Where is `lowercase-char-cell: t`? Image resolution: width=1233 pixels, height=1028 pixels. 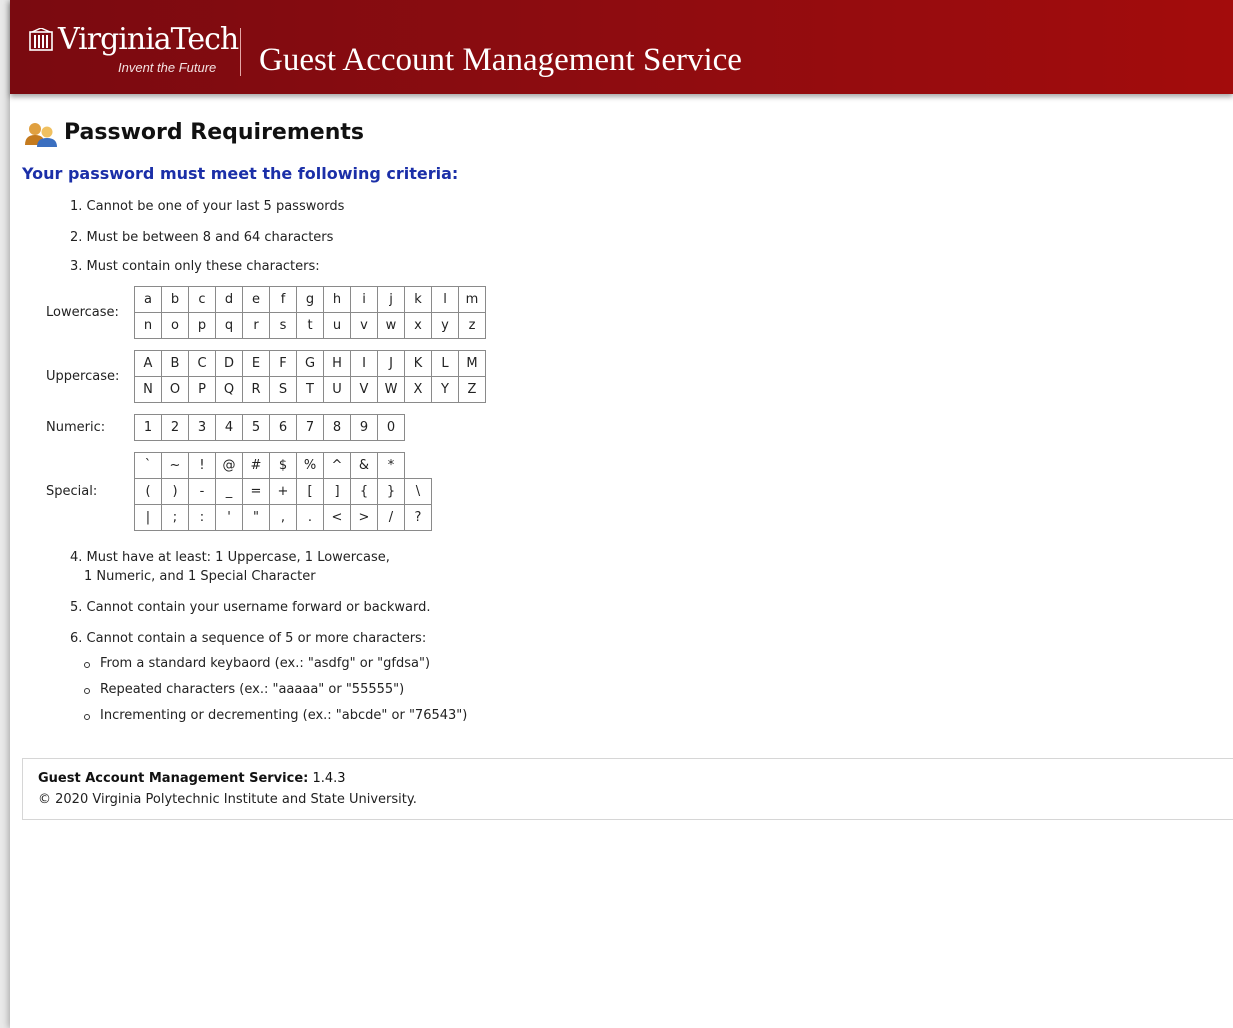
lowercase-char-cell: t is located at coordinates (310, 325).